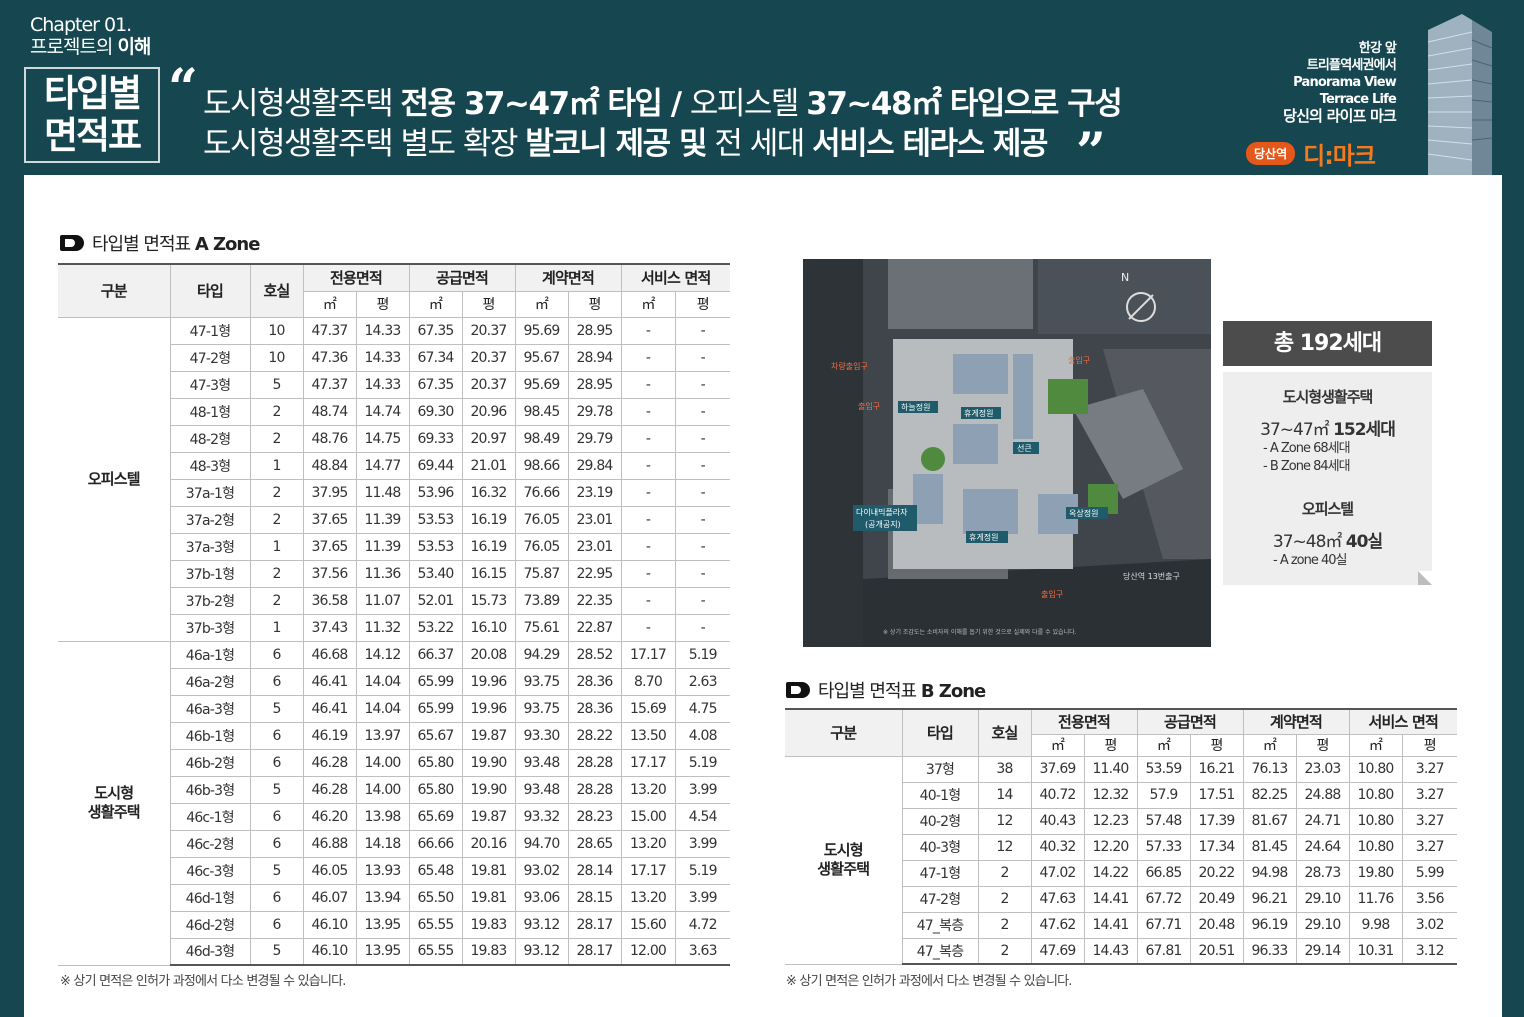 The height and width of the screenshot is (1017, 1524). What do you see at coordinates (210, 844) in the screenshot?
I see `table-cell: 46c-2형` at bounding box center [210, 844].